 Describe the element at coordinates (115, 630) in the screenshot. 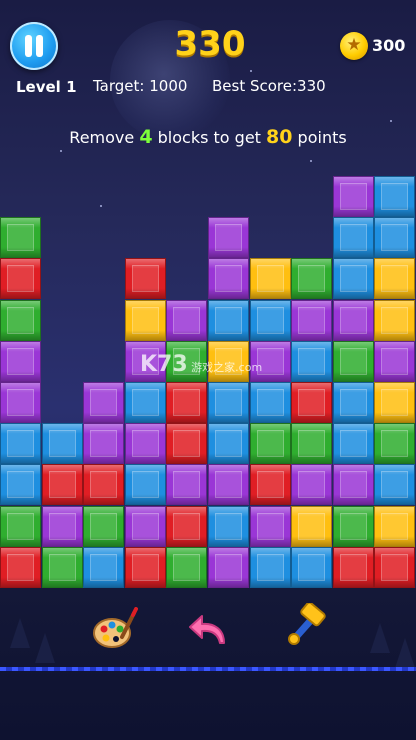

I see `palette-icon` at that location.